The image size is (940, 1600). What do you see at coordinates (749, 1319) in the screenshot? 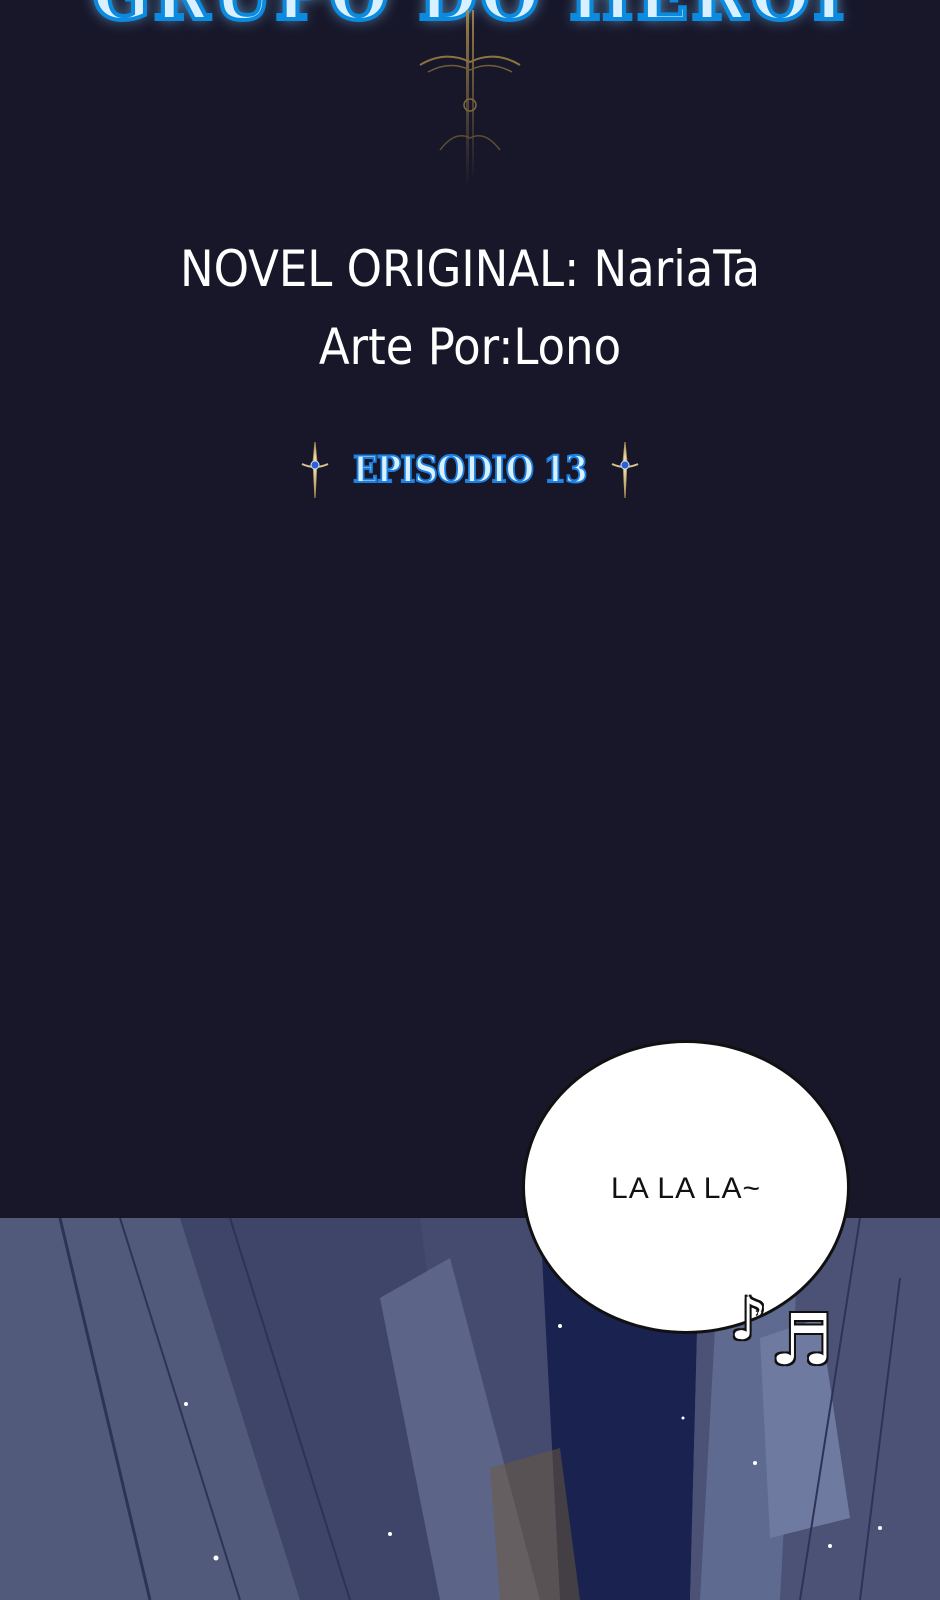
I see `music-note-icon: ♪` at bounding box center [749, 1319].